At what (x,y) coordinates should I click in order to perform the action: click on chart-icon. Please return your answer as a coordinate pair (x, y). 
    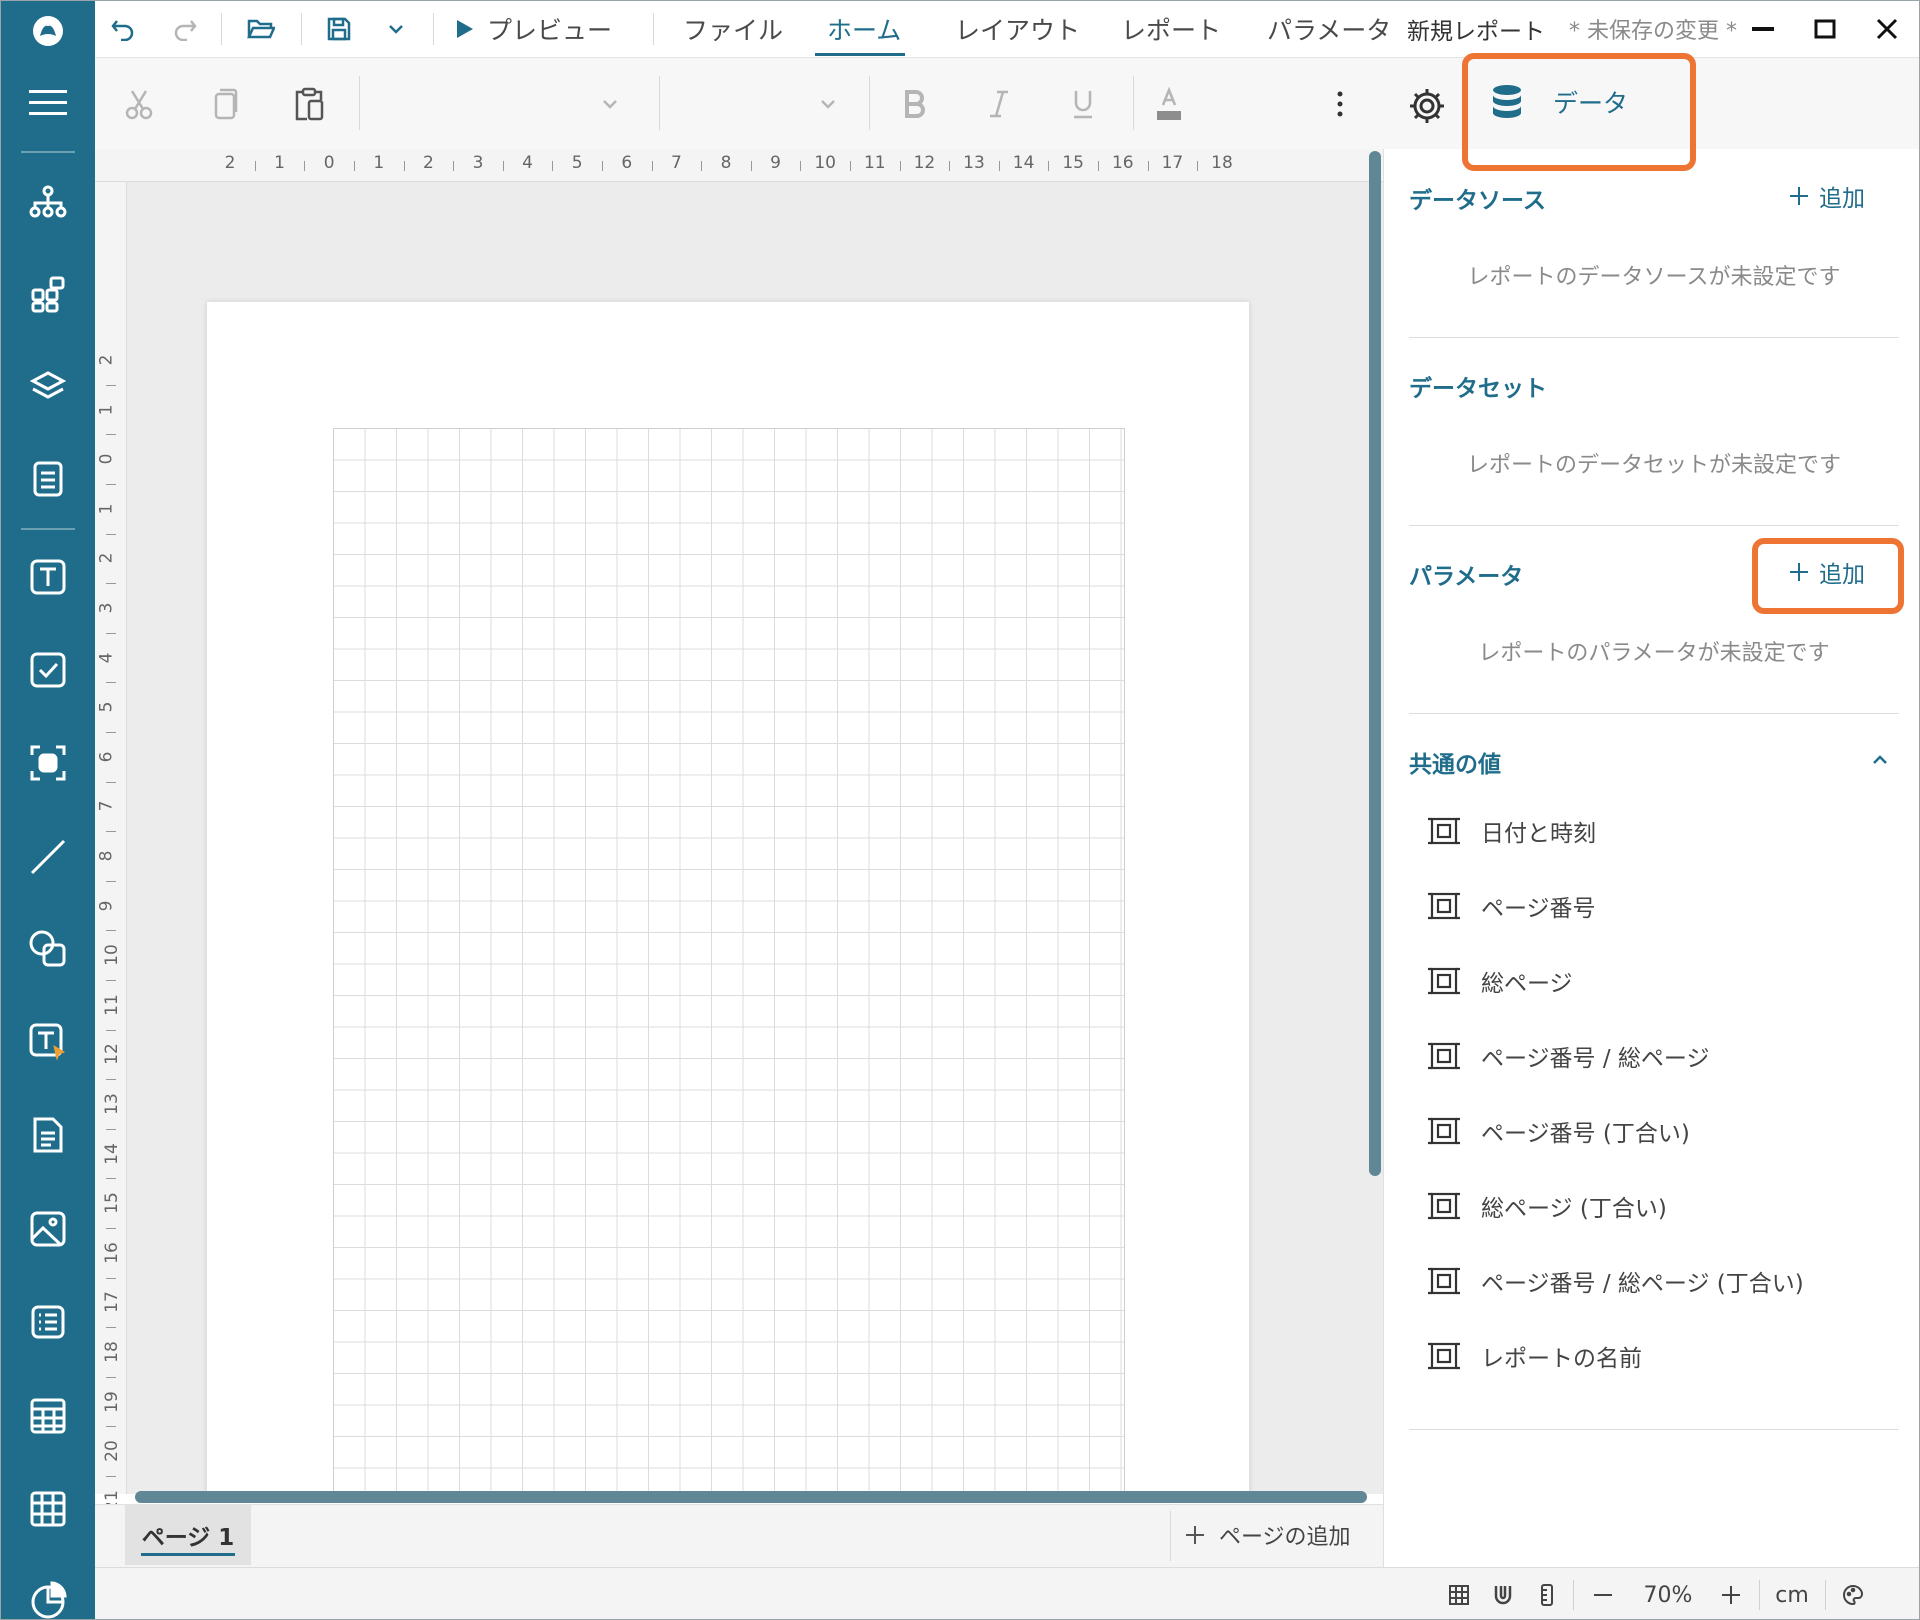
    Looking at the image, I should click on (48, 1597).